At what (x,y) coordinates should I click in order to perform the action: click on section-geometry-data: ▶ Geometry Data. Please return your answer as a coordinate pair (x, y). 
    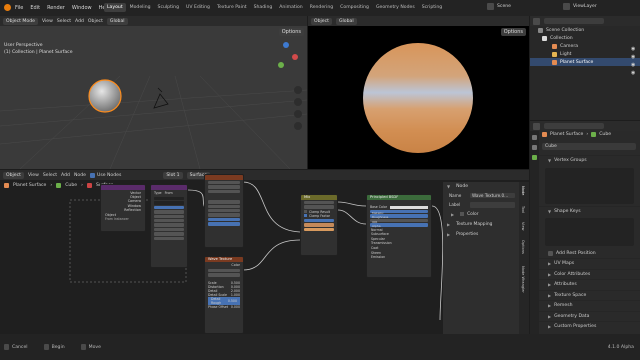
    Looking at the image, I should click on (589, 315).